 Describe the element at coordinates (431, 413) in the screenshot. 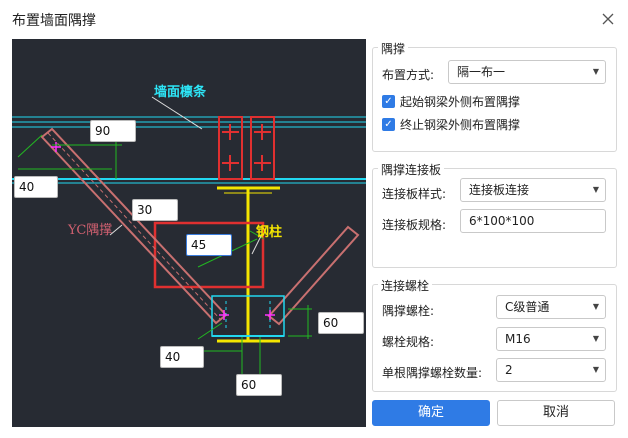

I see `ok-button: 确定` at that location.